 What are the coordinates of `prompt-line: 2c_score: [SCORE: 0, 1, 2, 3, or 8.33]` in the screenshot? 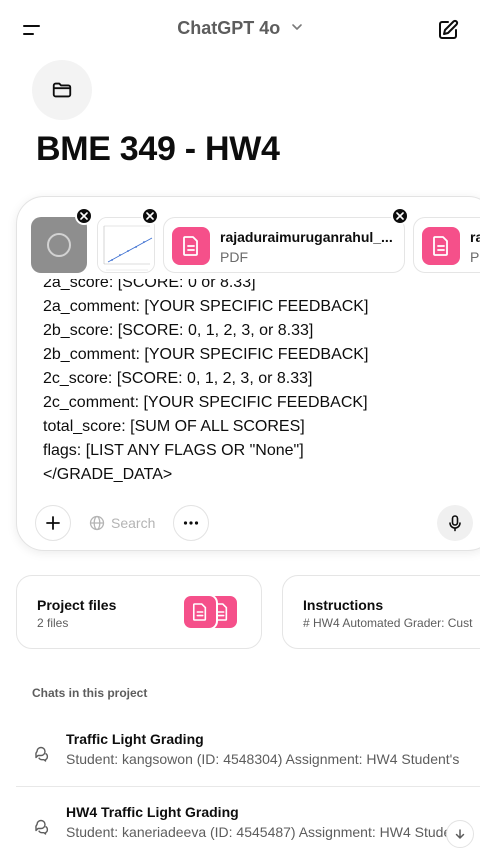 It's located at (178, 378).